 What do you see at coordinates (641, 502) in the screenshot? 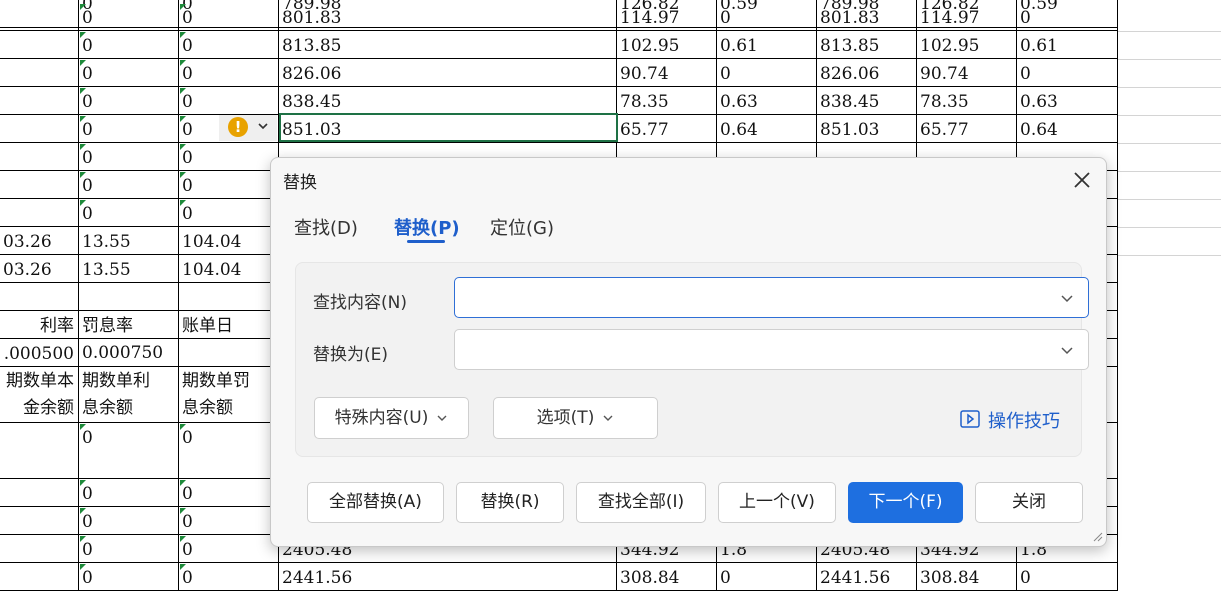
I see `find-all-button: 查找全部(I)` at bounding box center [641, 502].